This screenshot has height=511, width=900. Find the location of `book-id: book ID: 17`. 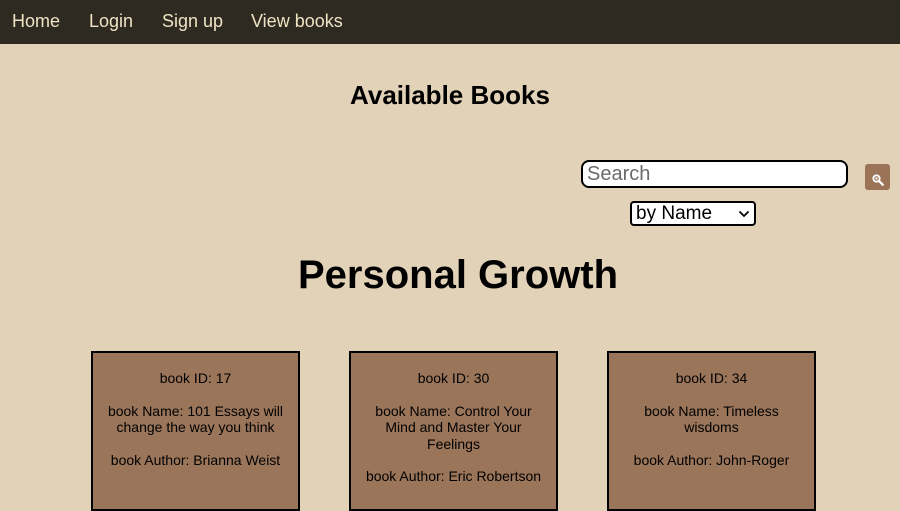

book-id: book ID: 17 is located at coordinates (195, 378).